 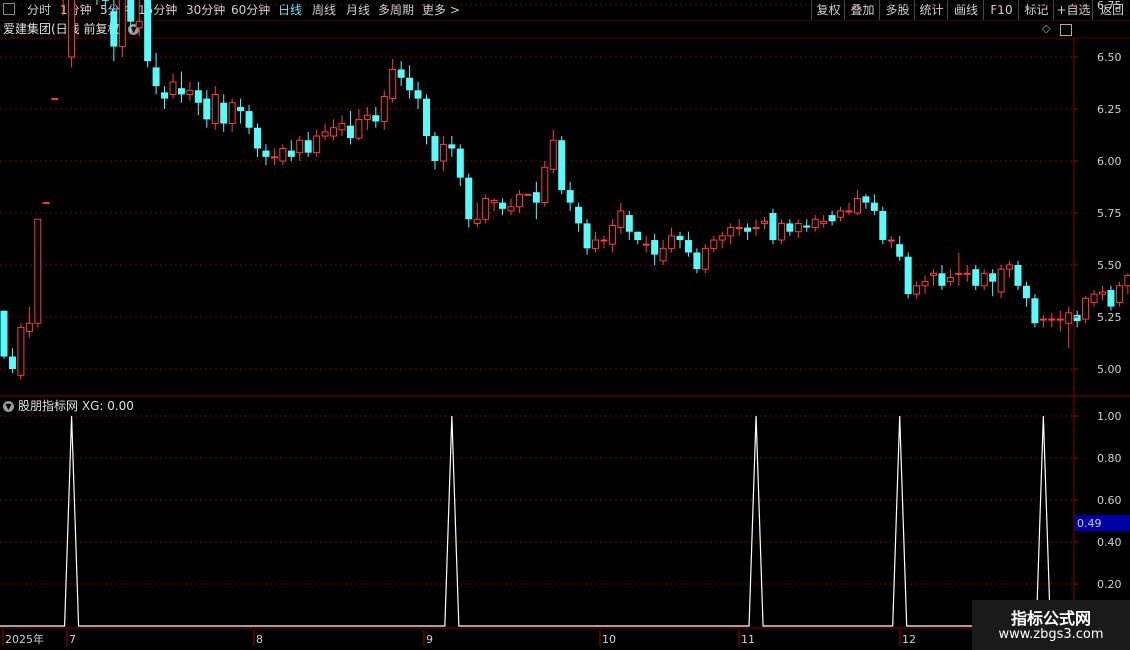 What do you see at coordinates (48, 406) in the screenshot?
I see `indicator-title: 股朋指标网` at bounding box center [48, 406].